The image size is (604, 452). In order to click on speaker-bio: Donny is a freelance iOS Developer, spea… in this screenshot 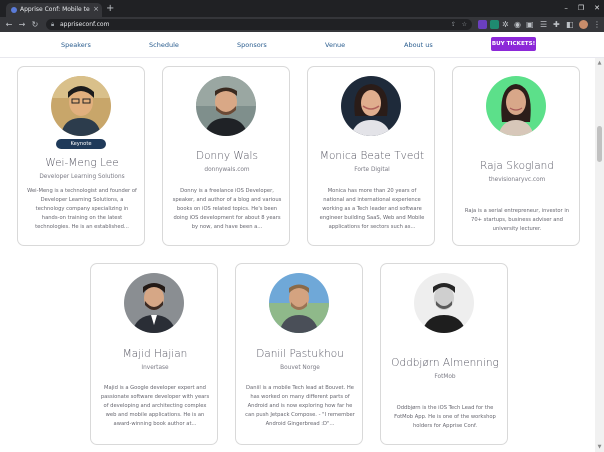, I will do `click(227, 209)`.